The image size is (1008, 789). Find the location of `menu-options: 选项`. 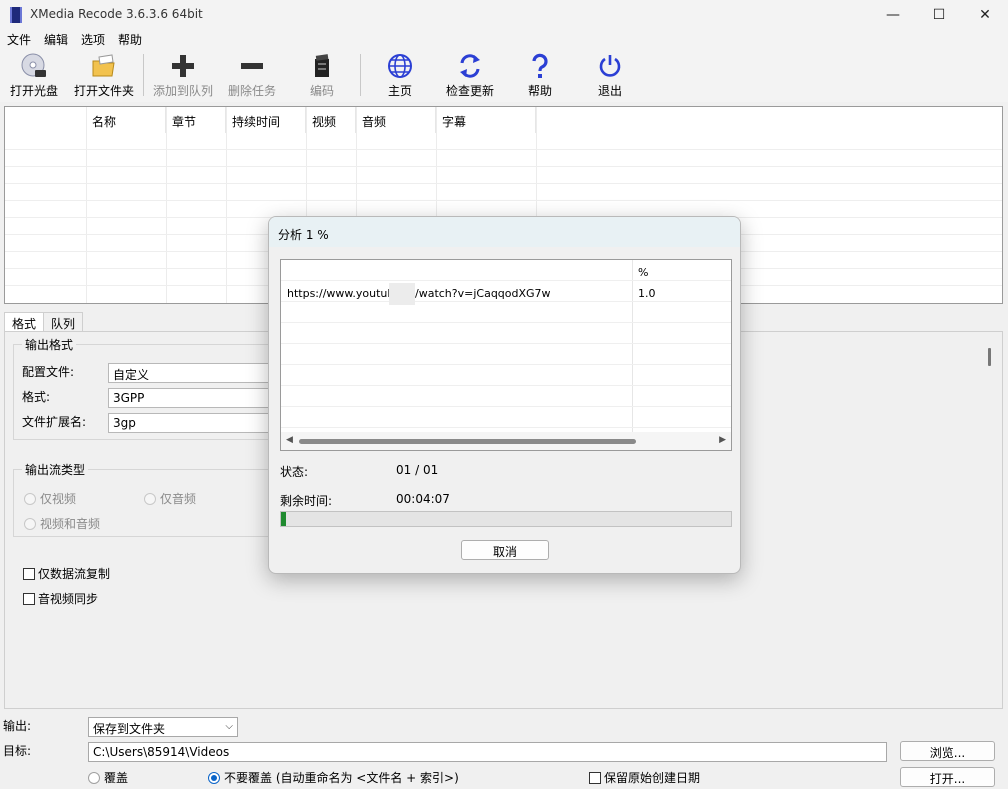

menu-options: 选项 is located at coordinates (92, 39).